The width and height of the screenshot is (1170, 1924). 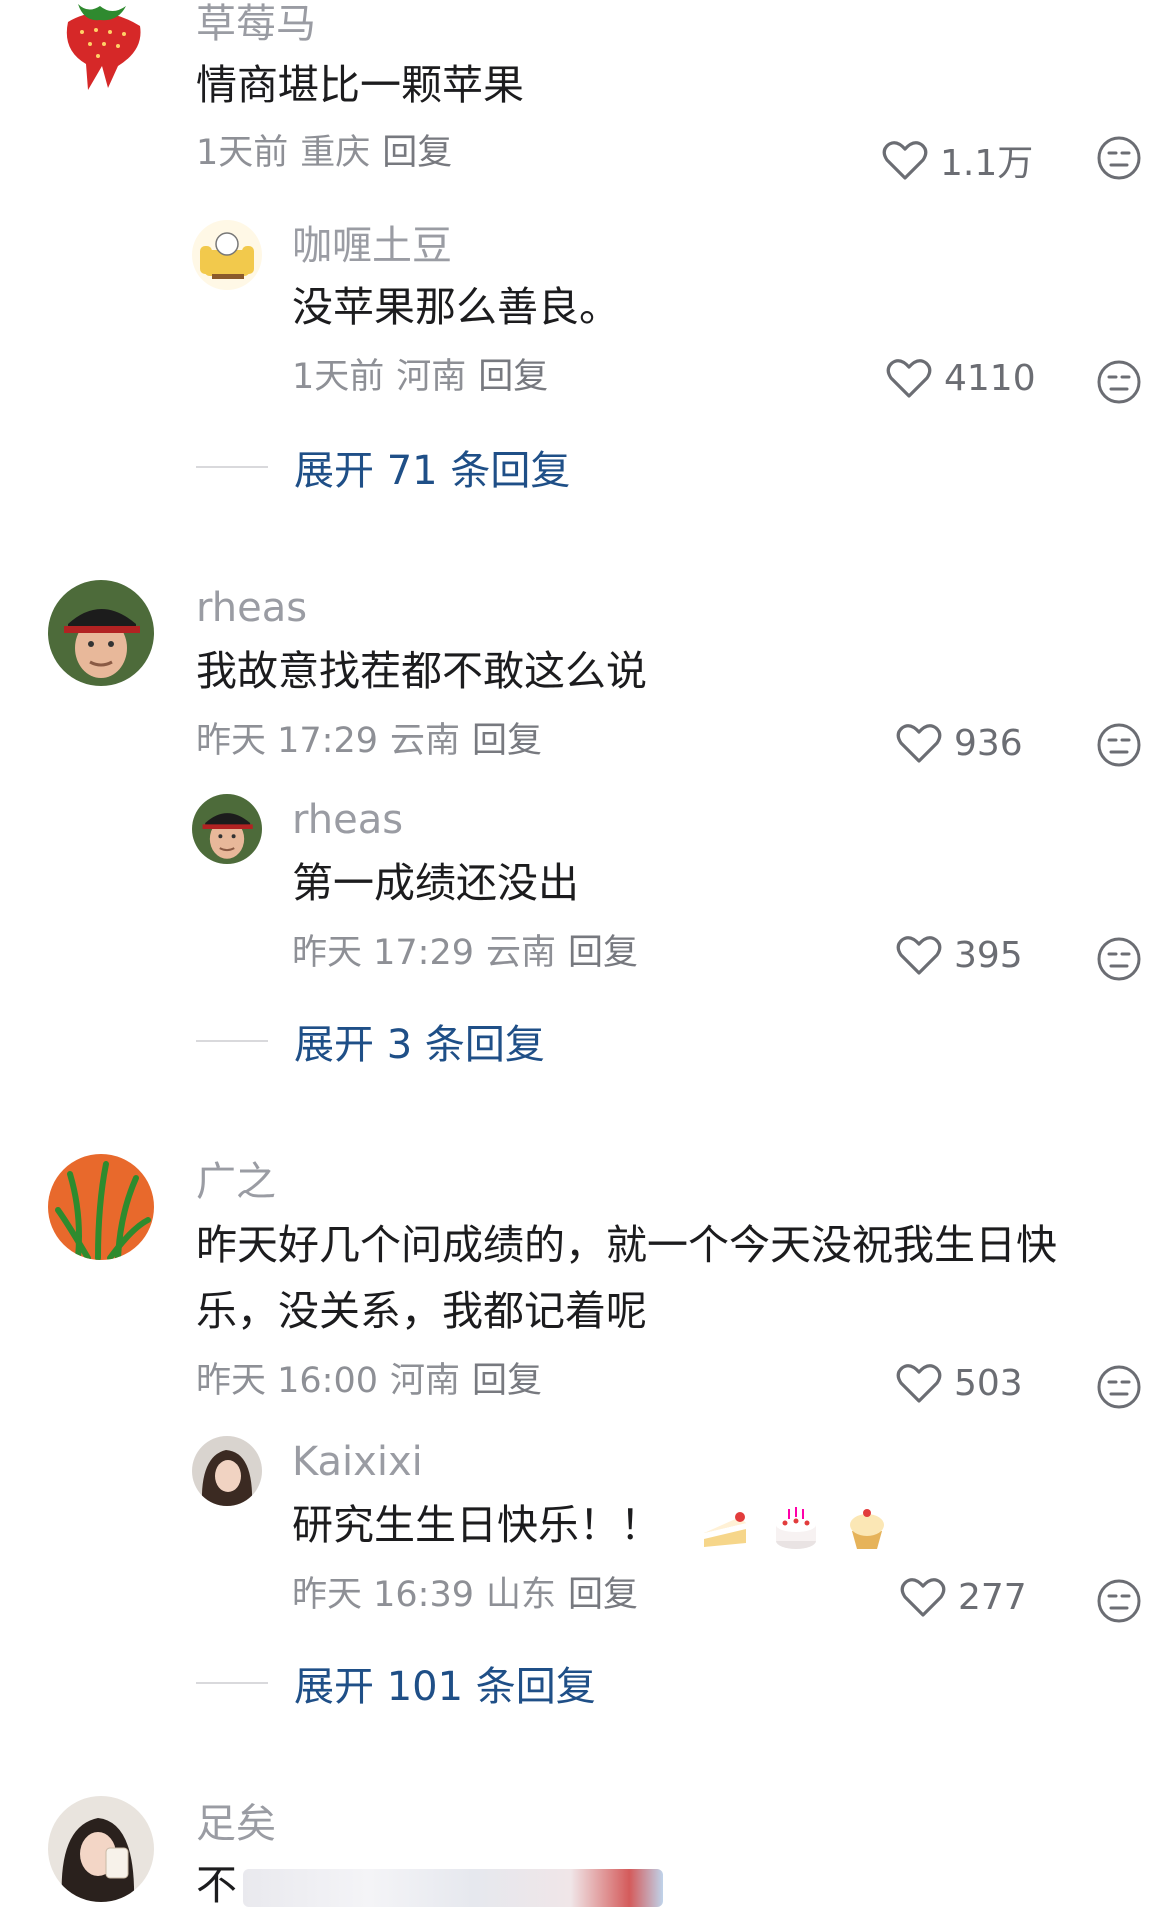 What do you see at coordinates (421, 671) in the screenshot?
I see `comment-text: 我故意找茬都不敢这么说` at bounding box center [421, 671].